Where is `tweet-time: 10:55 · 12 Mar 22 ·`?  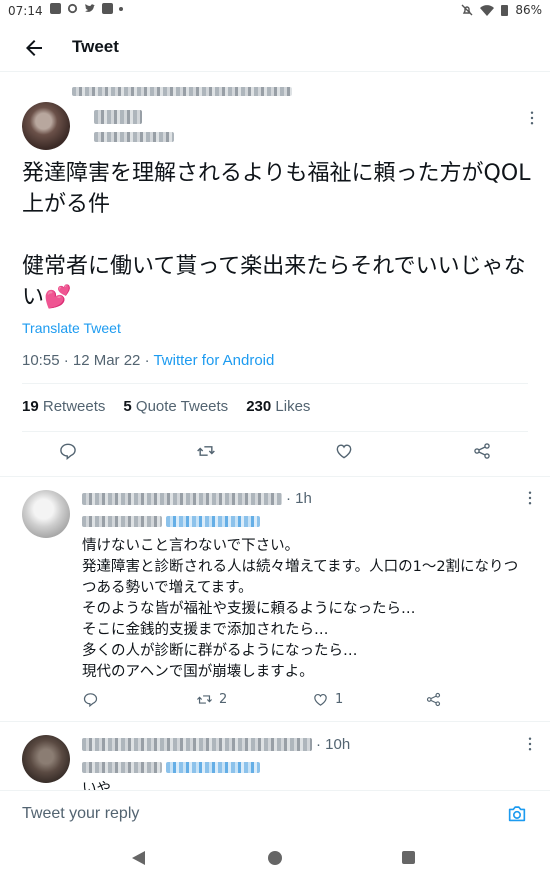 tweet-time: 10:55 · 12 Mar 22 · is located at coordinates (88, 360).